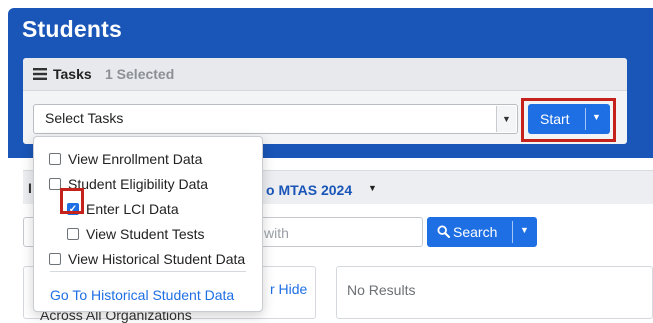 The image size is (653, 323). Describe the element at coordinates (157, 259) in the screenshot. I see `task-option-label: View Historical Student Data` at that location.